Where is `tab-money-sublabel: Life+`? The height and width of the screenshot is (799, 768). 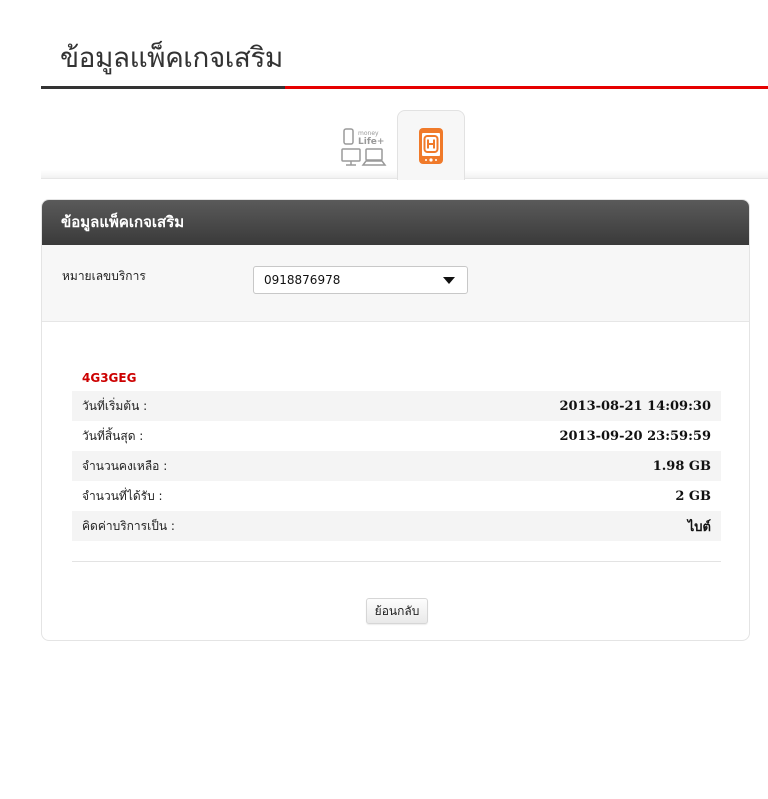 tab-money-sublabel: Life+ is located at coordinates (371, 142).